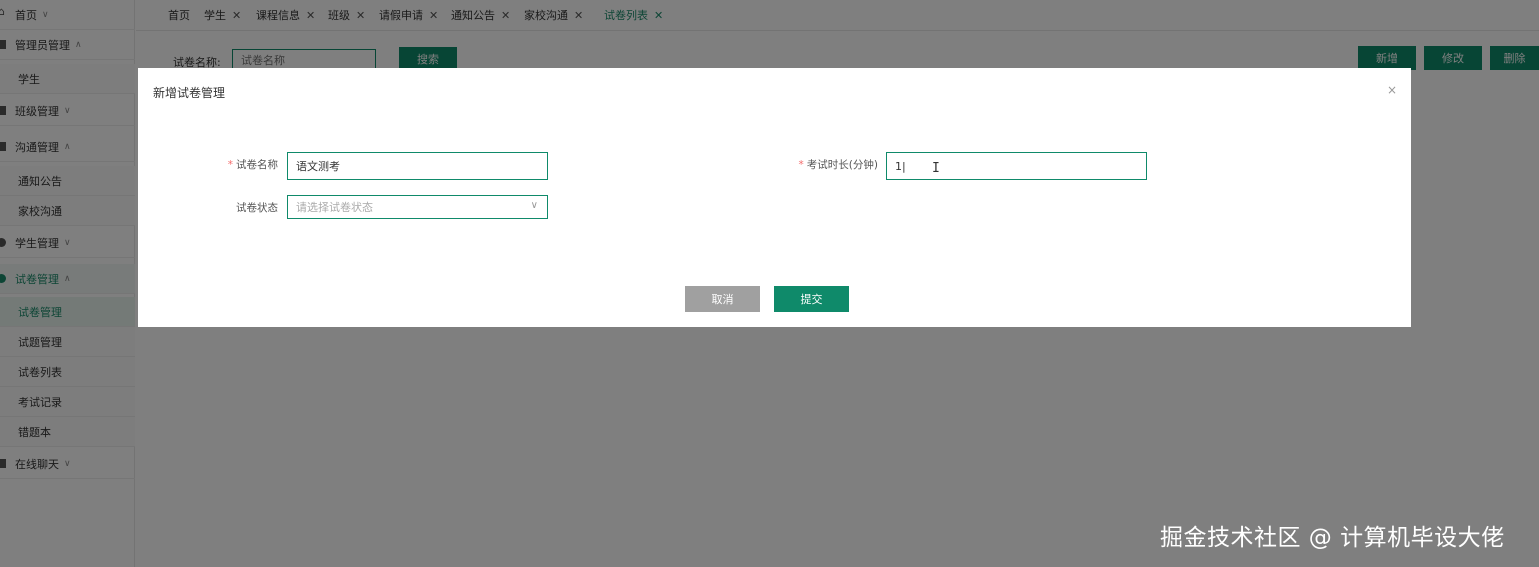  I want to click on chevron-down-icon: ∨, so click(534, 205).